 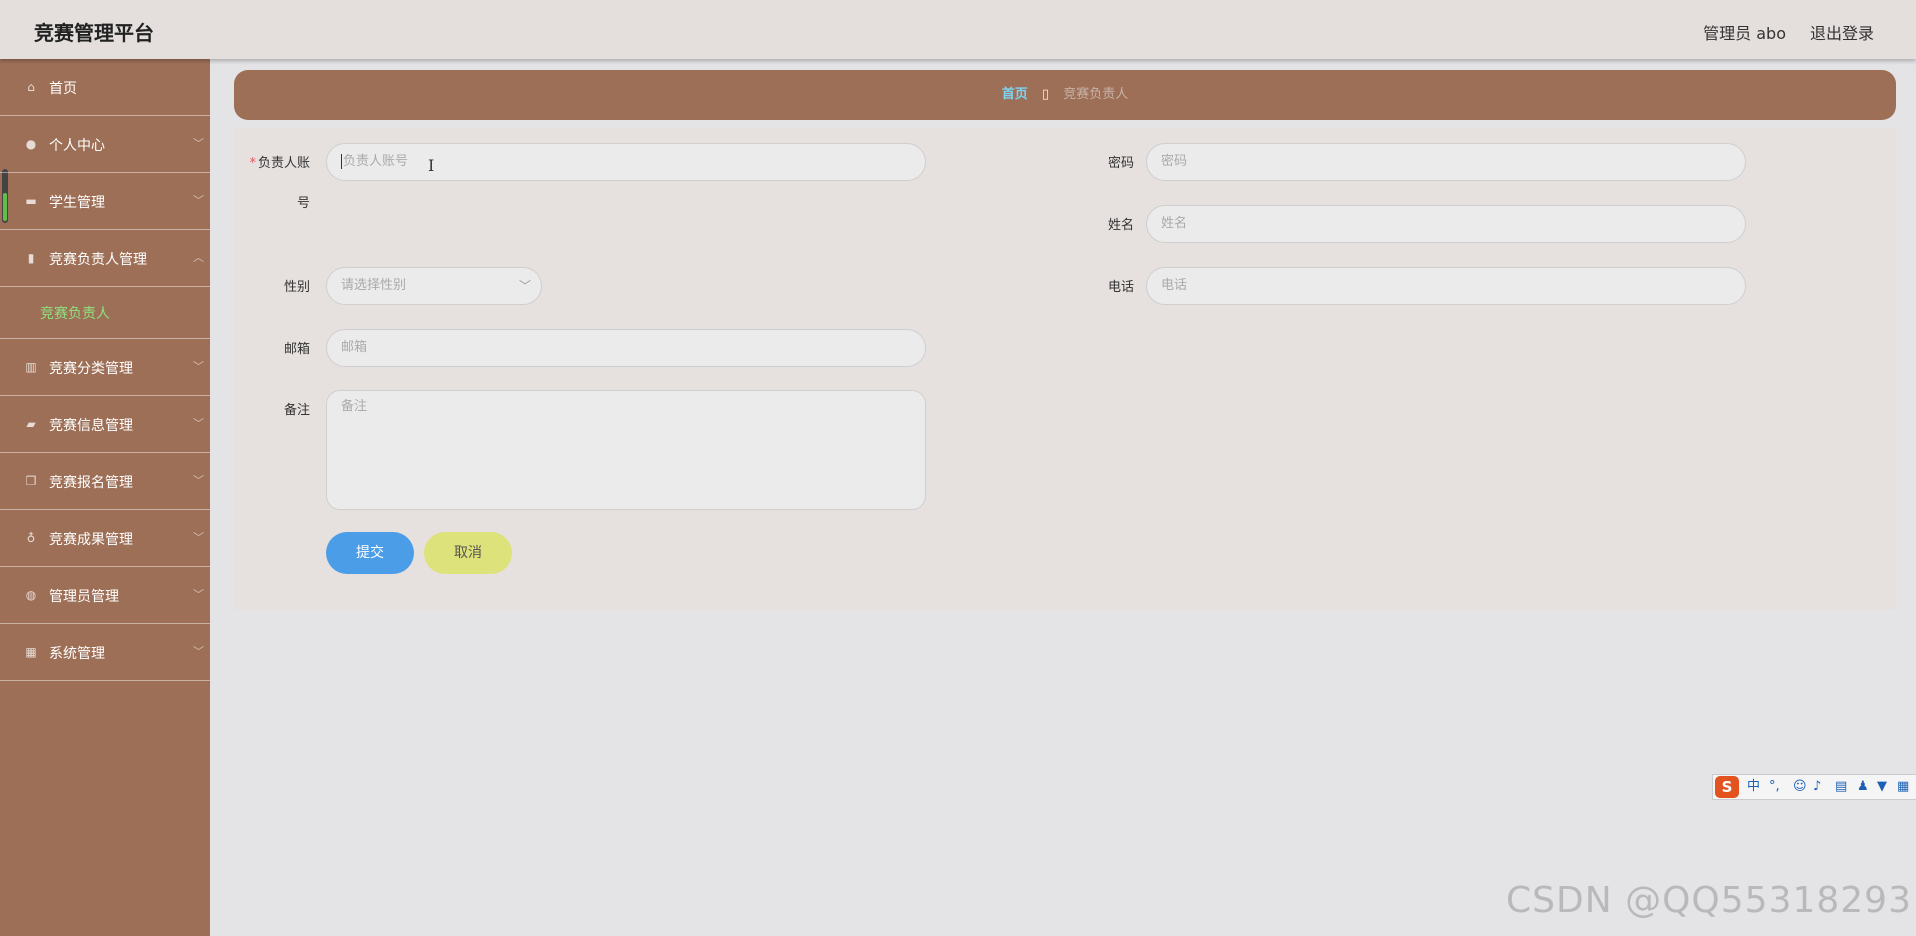 I want to click on text-caret, so click(x=341, y=161).